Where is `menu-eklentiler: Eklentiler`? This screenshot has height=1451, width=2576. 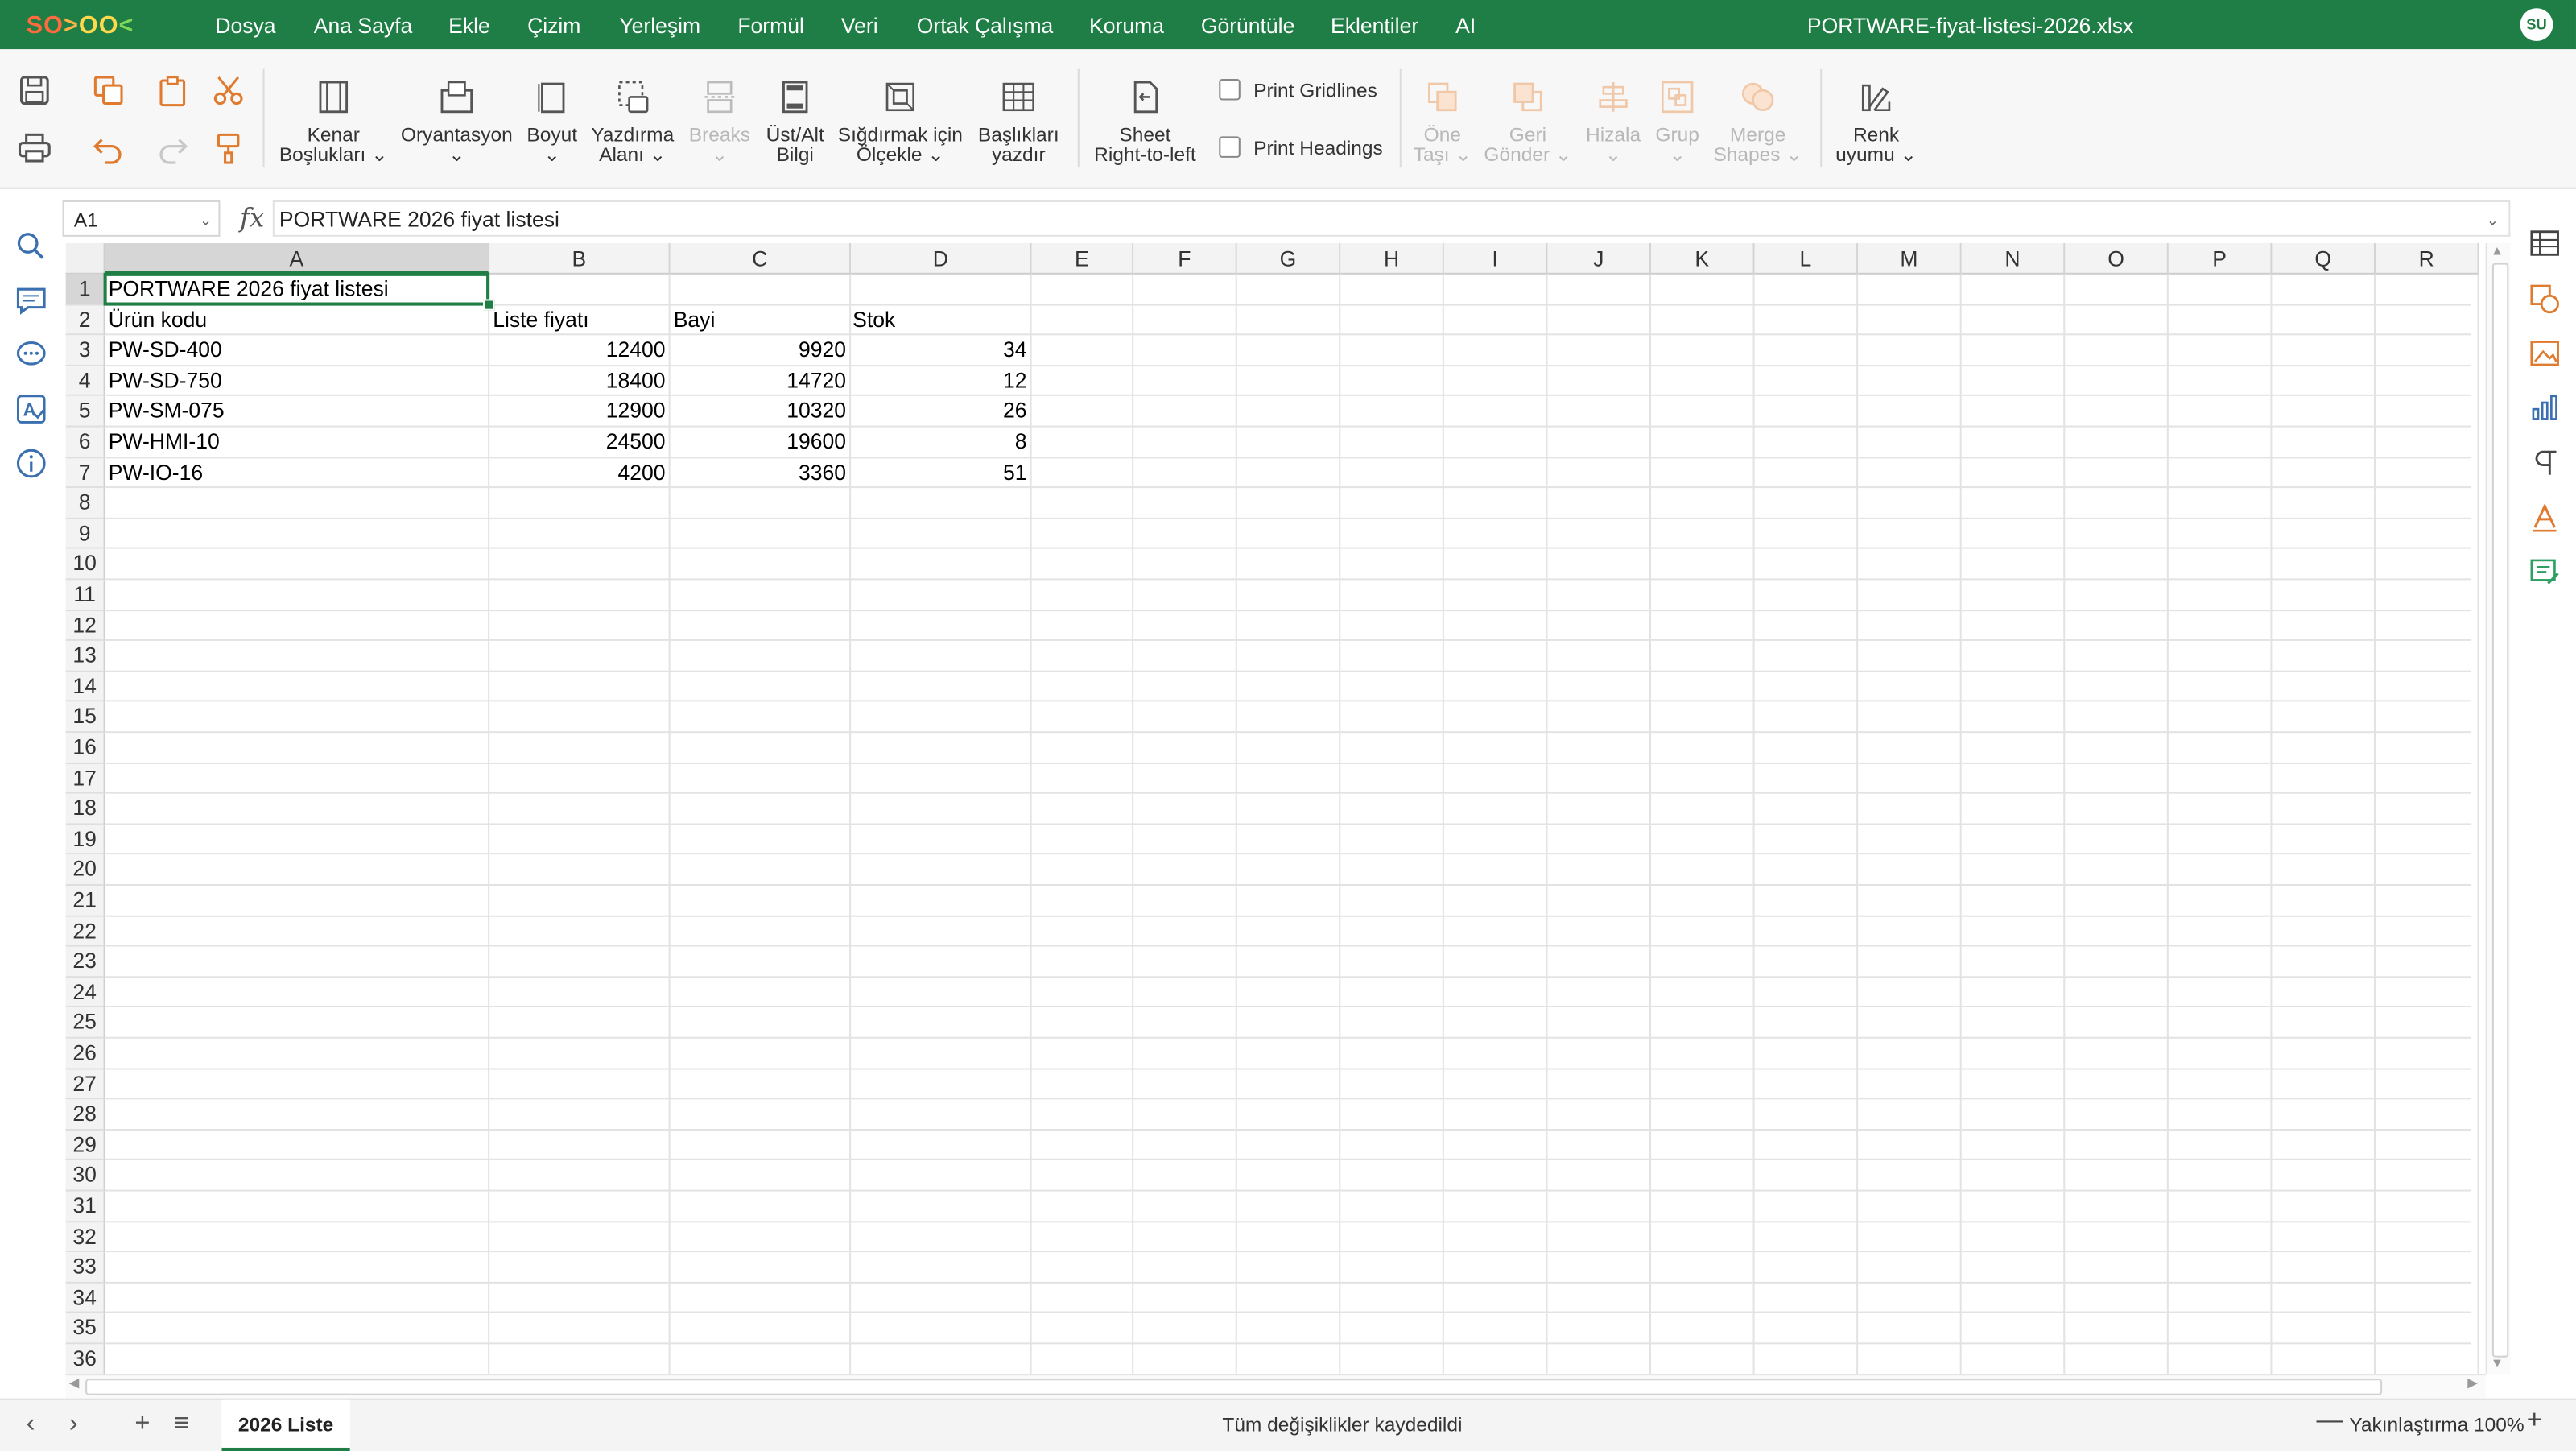 menu-eklentiler: Eklentiler is located at coordinates (1374, 25).